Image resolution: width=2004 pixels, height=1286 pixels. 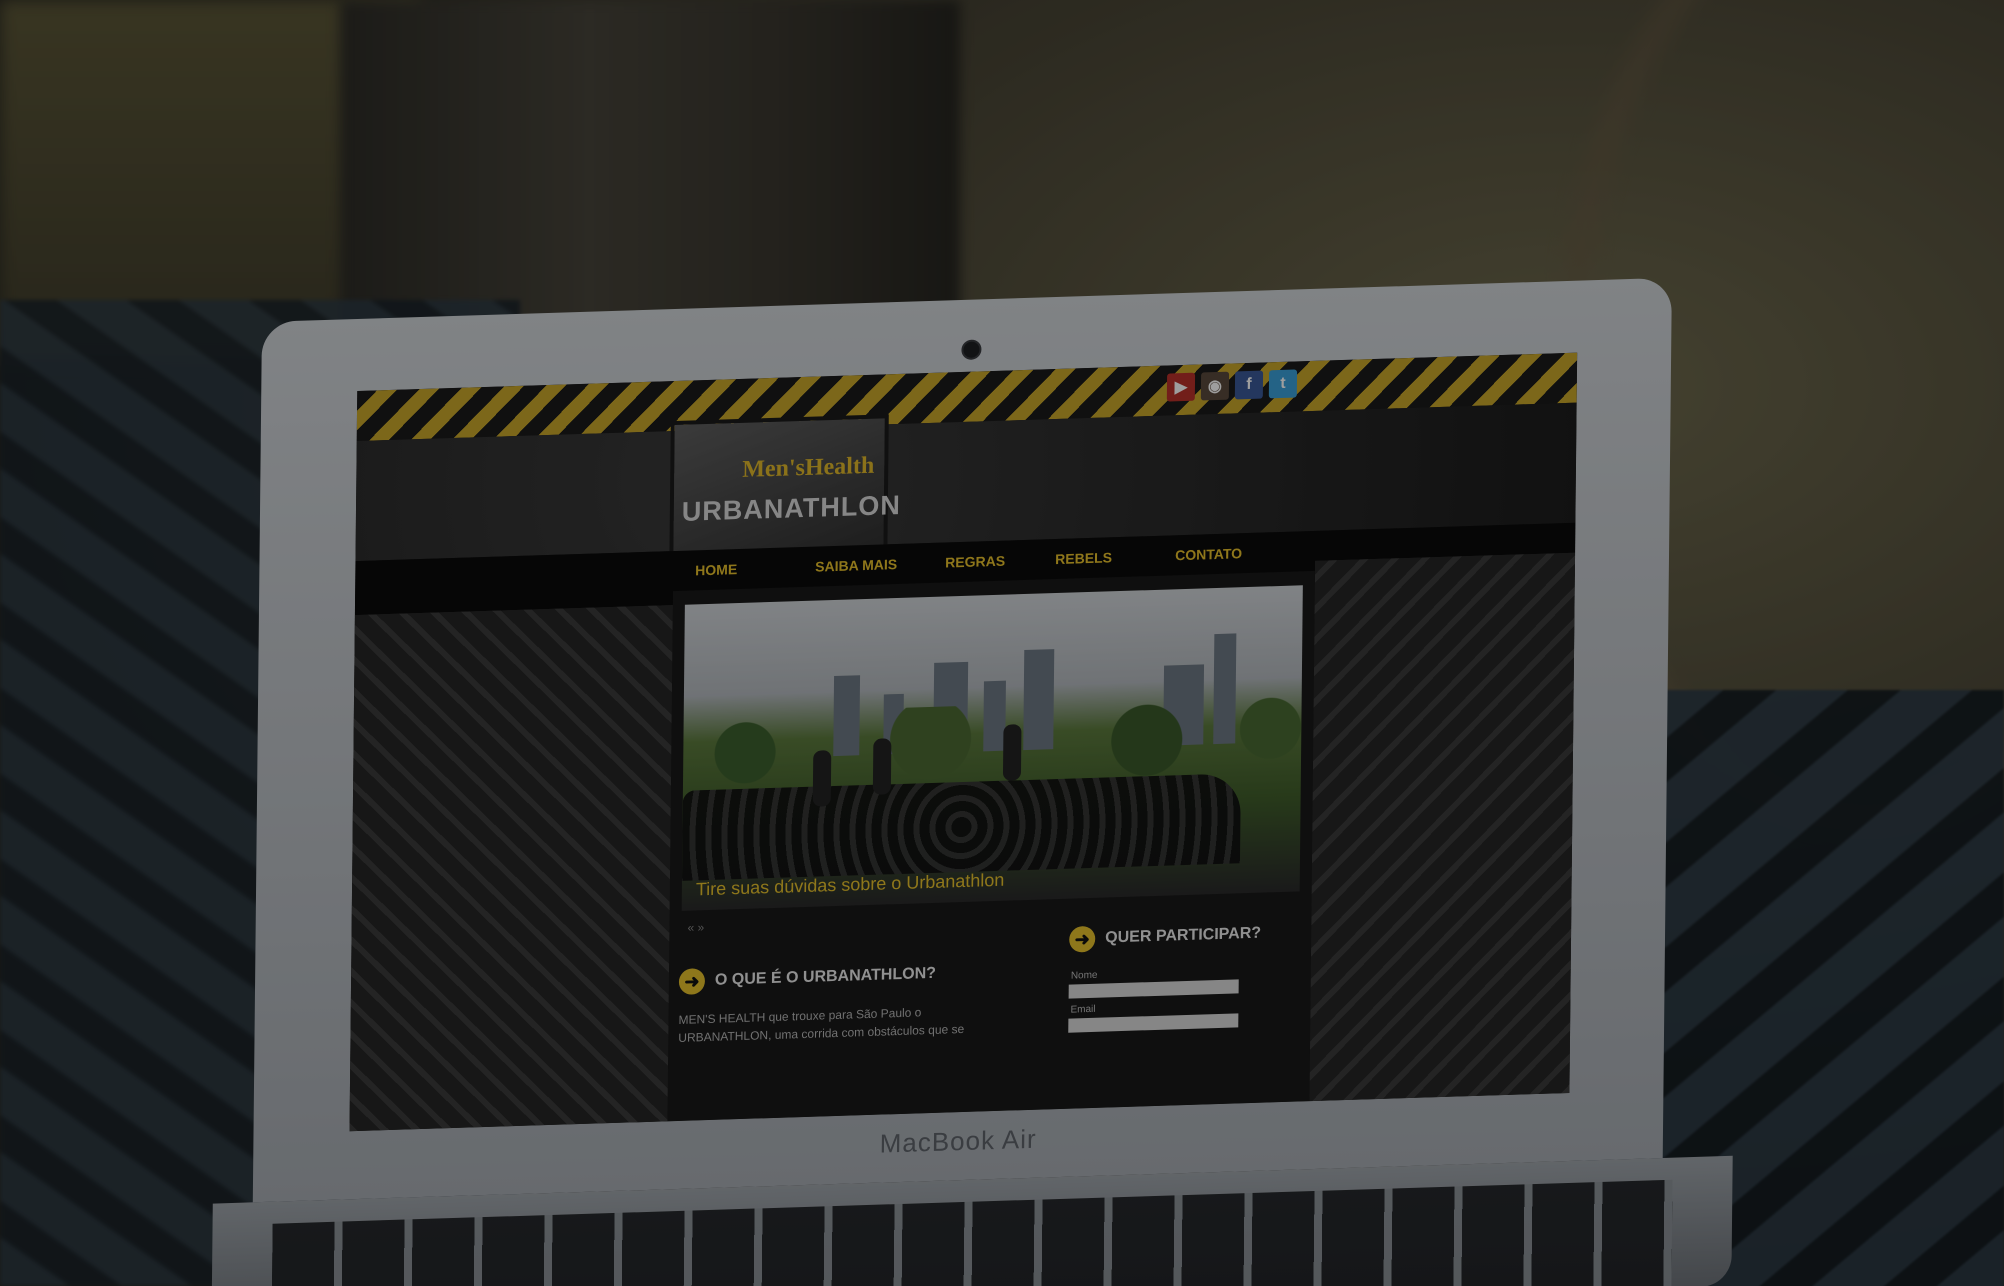 I want to click on youtube-icon: ▶, so click(x=1181, y=387).